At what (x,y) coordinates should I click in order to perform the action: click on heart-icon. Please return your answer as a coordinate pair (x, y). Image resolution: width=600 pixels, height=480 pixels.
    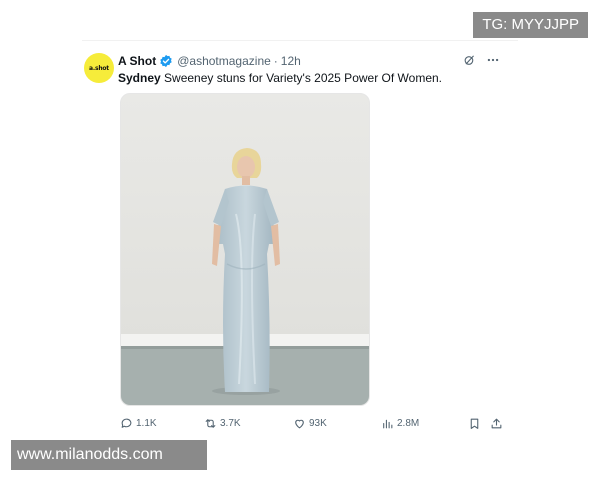
    Looking at the image, I should click on (299, 424).